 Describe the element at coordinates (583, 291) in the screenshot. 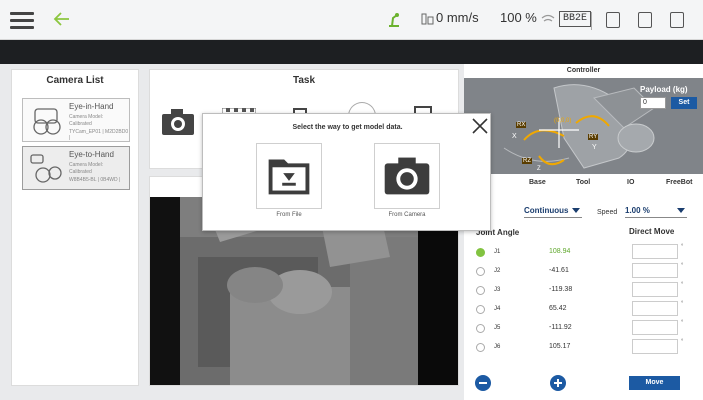

I see `joint-row-j3: J3 -119.38 °` at that location.